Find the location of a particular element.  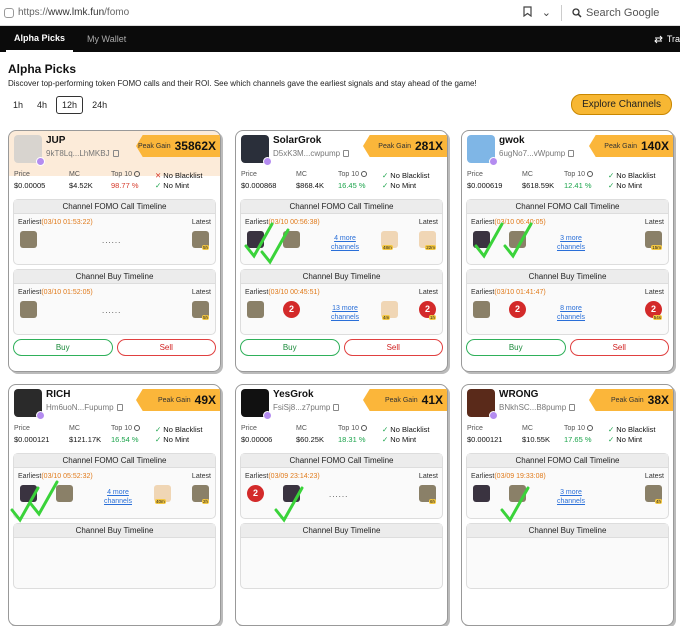

buy-timeline: Channel Buy Timeline is located at coordinates (567, 556).